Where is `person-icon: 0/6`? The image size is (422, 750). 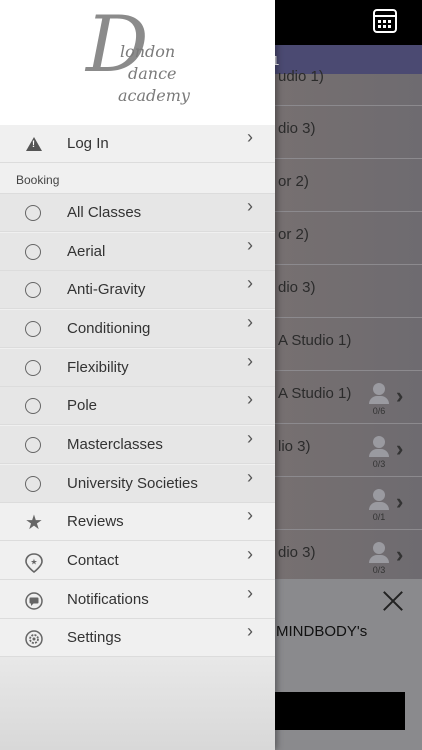
person-icon: 0/6 is located at coordinates (379, 399).